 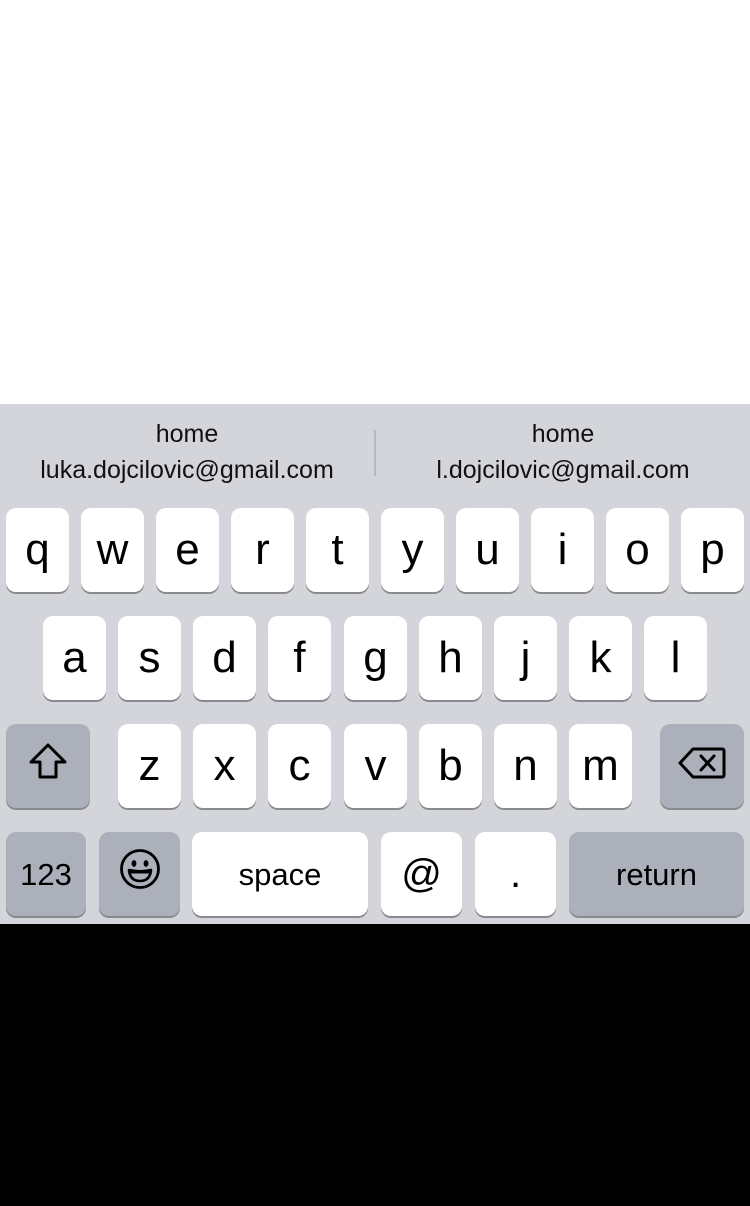 I want to click on key-label: d, so click(x=224, y=657).